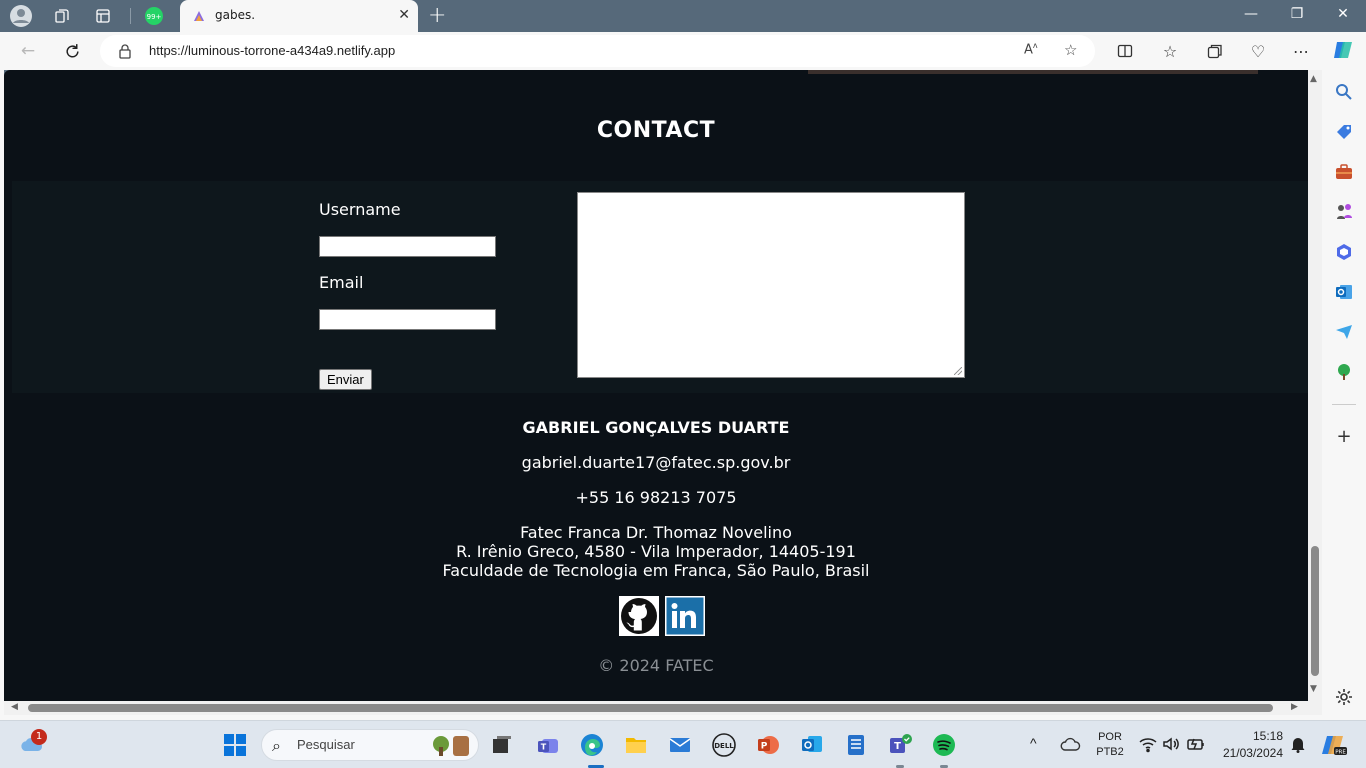 This screenshot has width=1366, height=768. Describe the element at coordinates (1249, 736) in the screenshot. I see `clock-time: 15:18` at that location.